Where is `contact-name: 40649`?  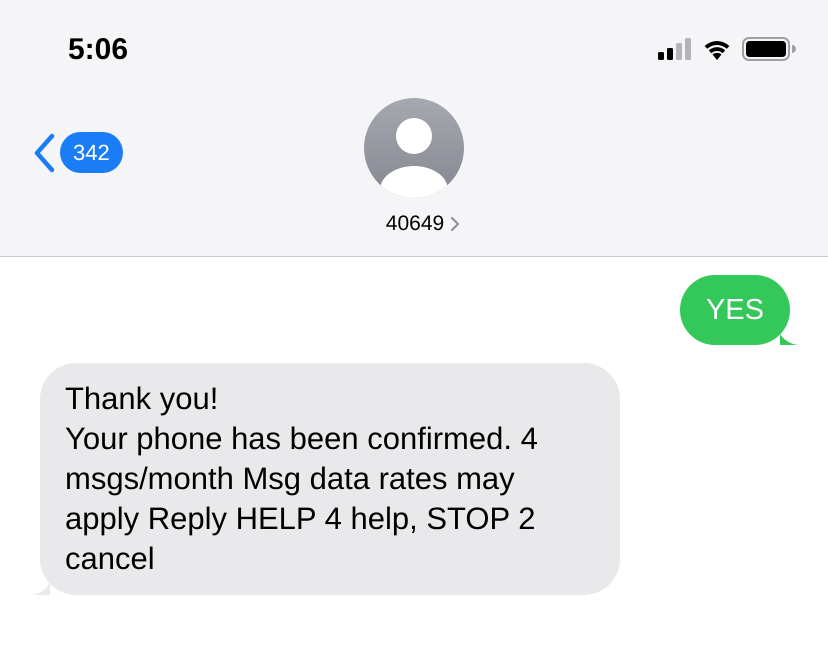 contact-name: 40649 is located at coordinates (415, 224).